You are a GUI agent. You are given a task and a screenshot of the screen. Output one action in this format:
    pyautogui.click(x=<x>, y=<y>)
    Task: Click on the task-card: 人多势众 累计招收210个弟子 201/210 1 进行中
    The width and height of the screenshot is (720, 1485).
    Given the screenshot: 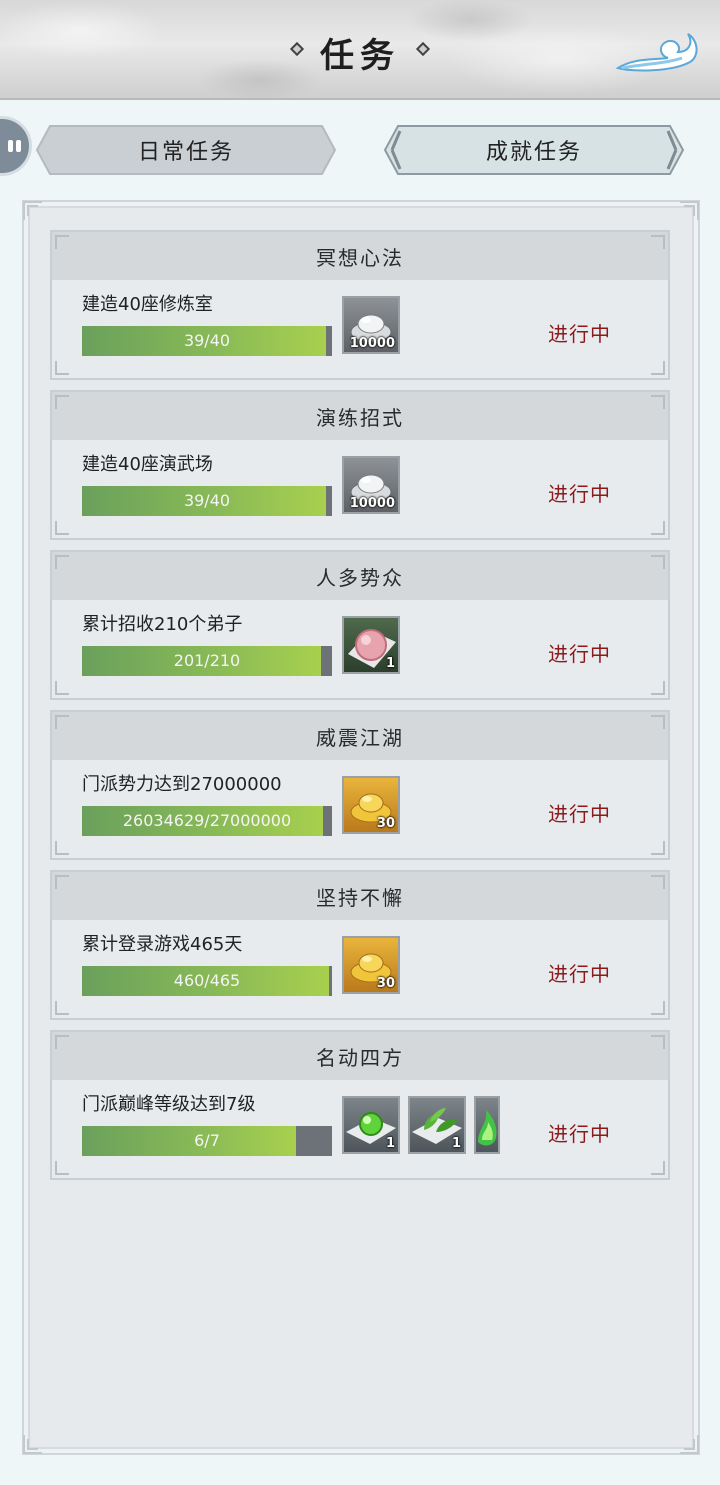 What is the action you would take?
    pyautogui.click(x=360, y=625)
    